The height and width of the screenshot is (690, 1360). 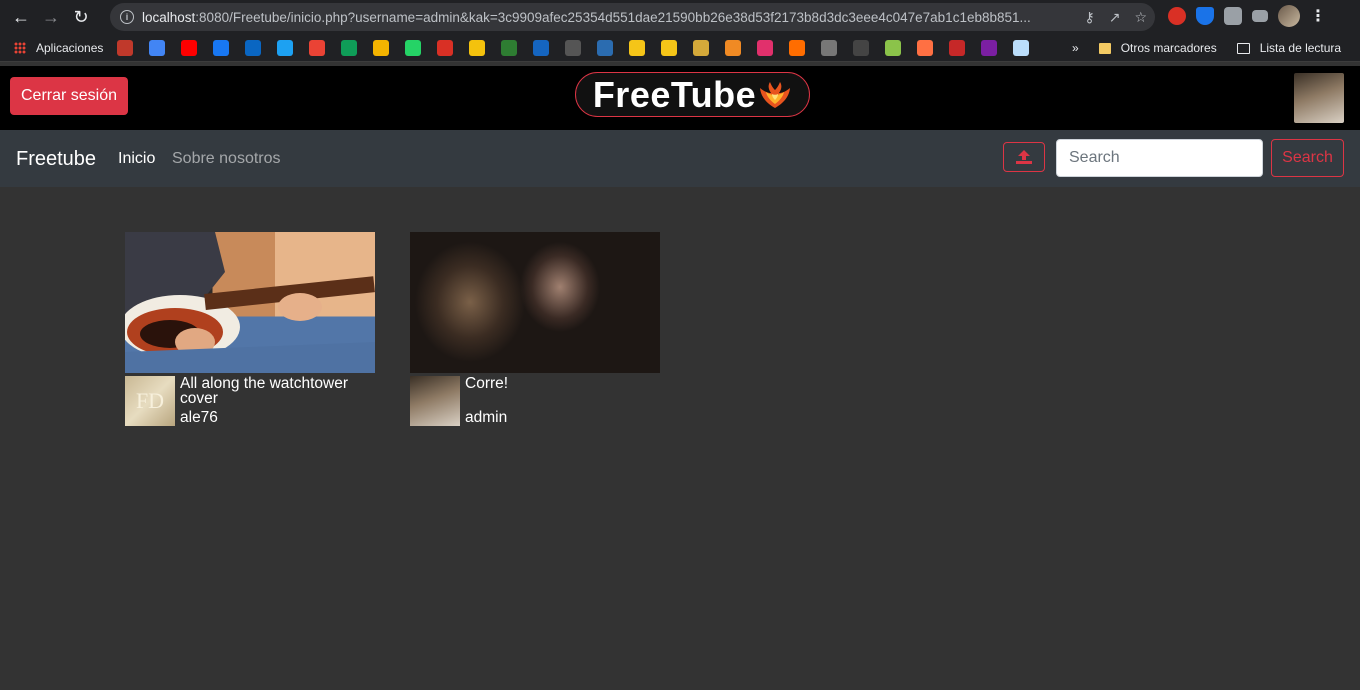 What do you see at coordinates (1233, 16) in the screenshot?
I see `puzzle-icon` at bounding box center [1233, 16].